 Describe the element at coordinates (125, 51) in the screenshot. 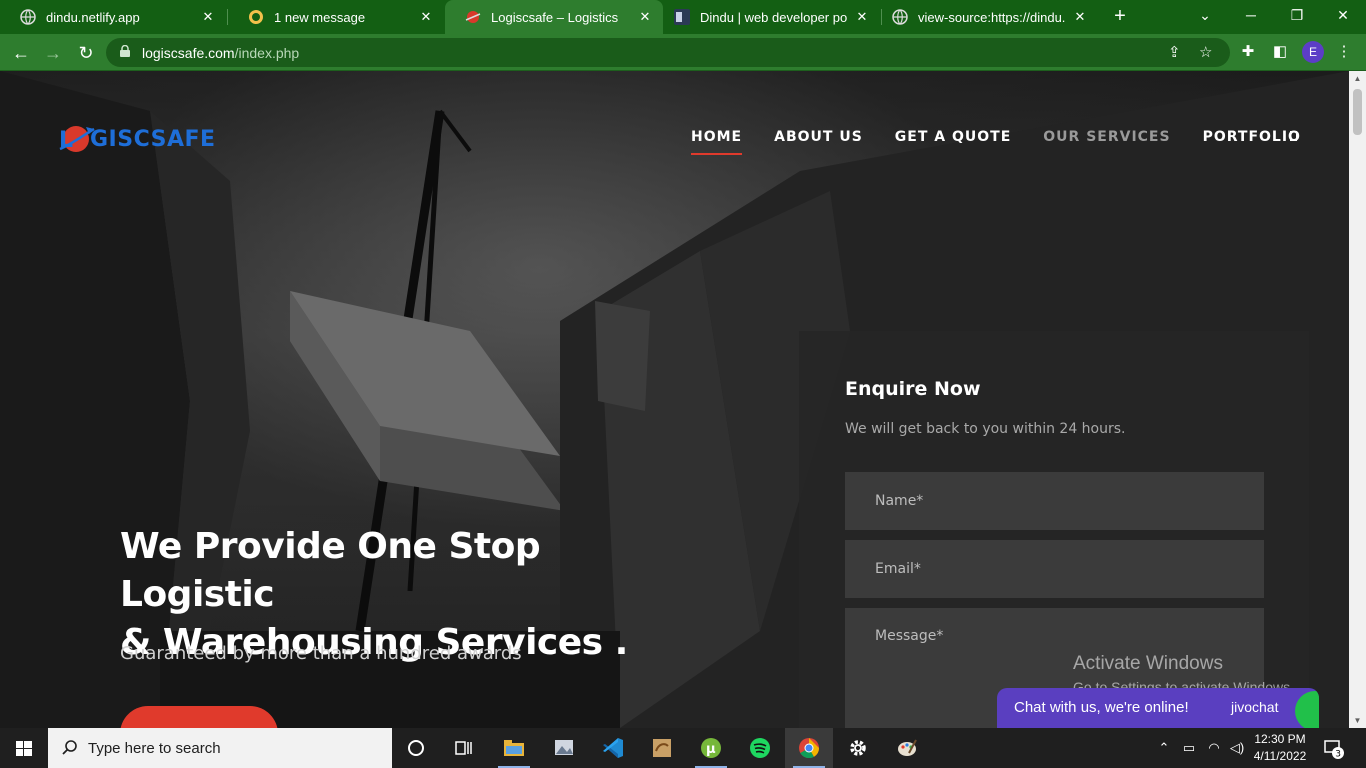

I see `lock-icon` at that location.